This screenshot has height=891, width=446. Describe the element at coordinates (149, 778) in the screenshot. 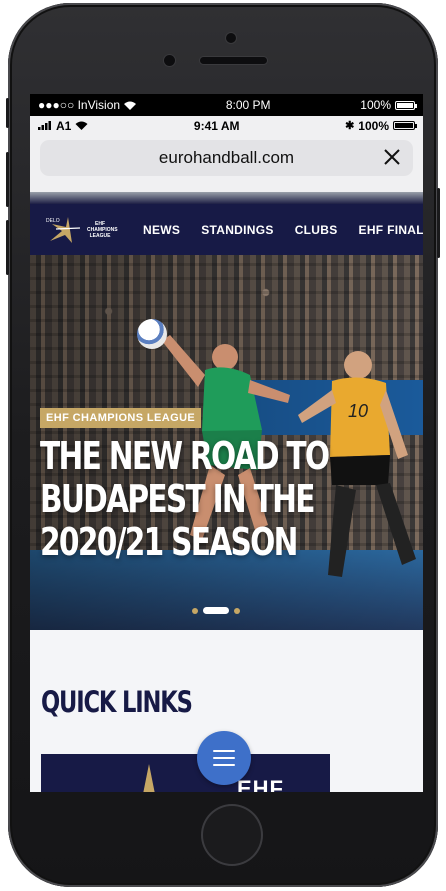

I see `star-logo-icon` at that location.